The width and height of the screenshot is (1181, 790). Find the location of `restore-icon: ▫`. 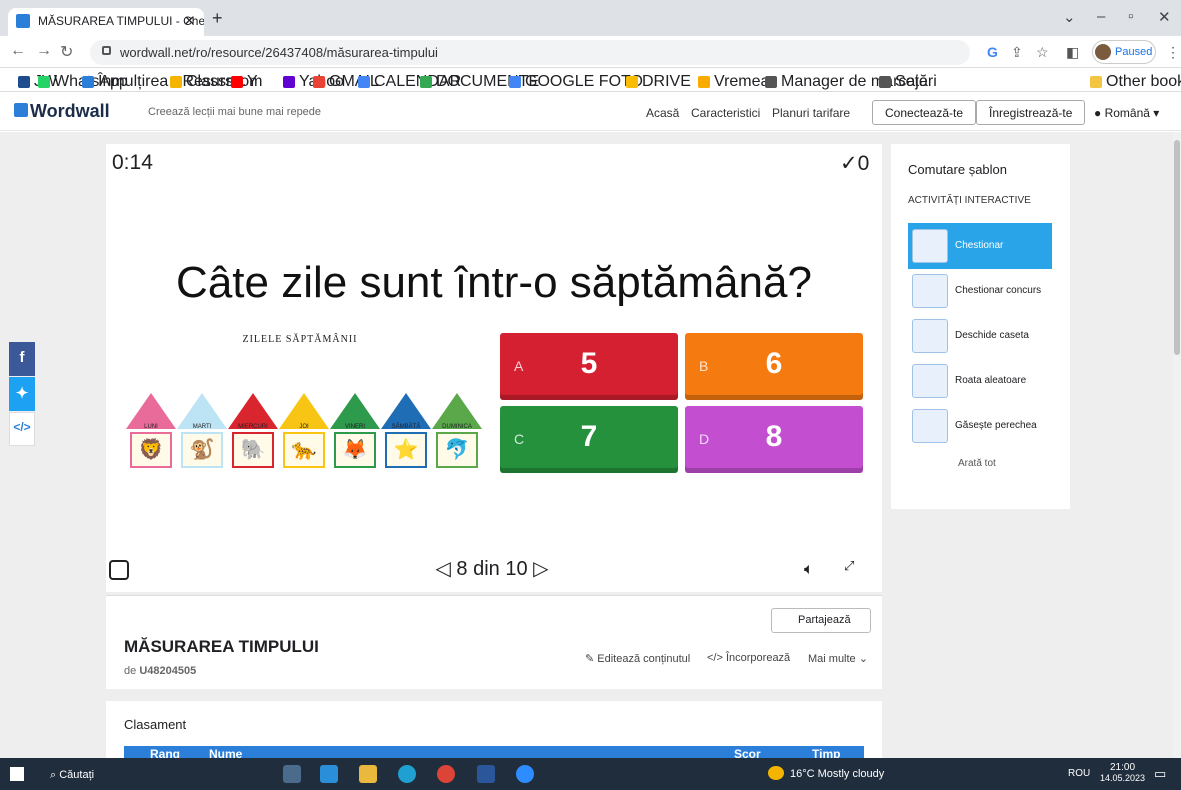

restore-icon: ▫ is located at coordinates (1130, 16).